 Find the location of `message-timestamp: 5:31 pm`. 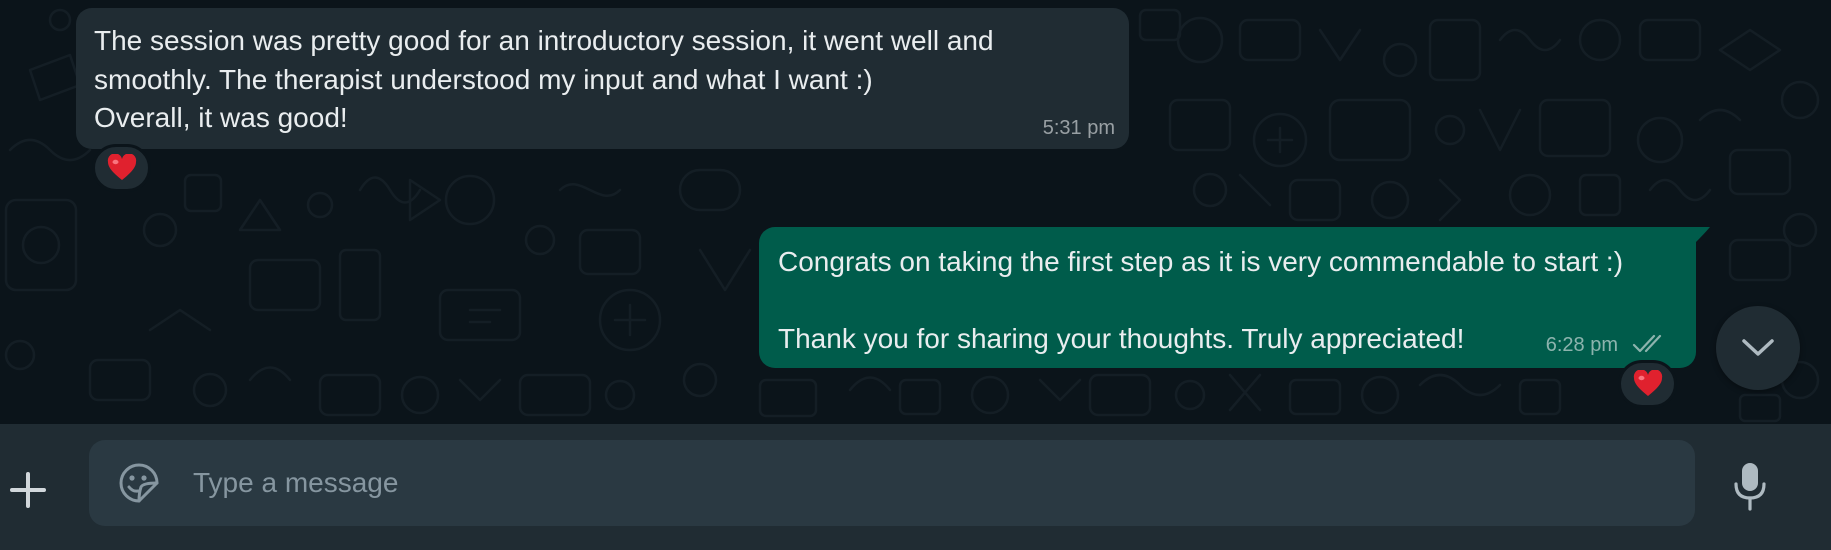

message-timestamp: 5:31 pm is located at coordinates (1078, 128).